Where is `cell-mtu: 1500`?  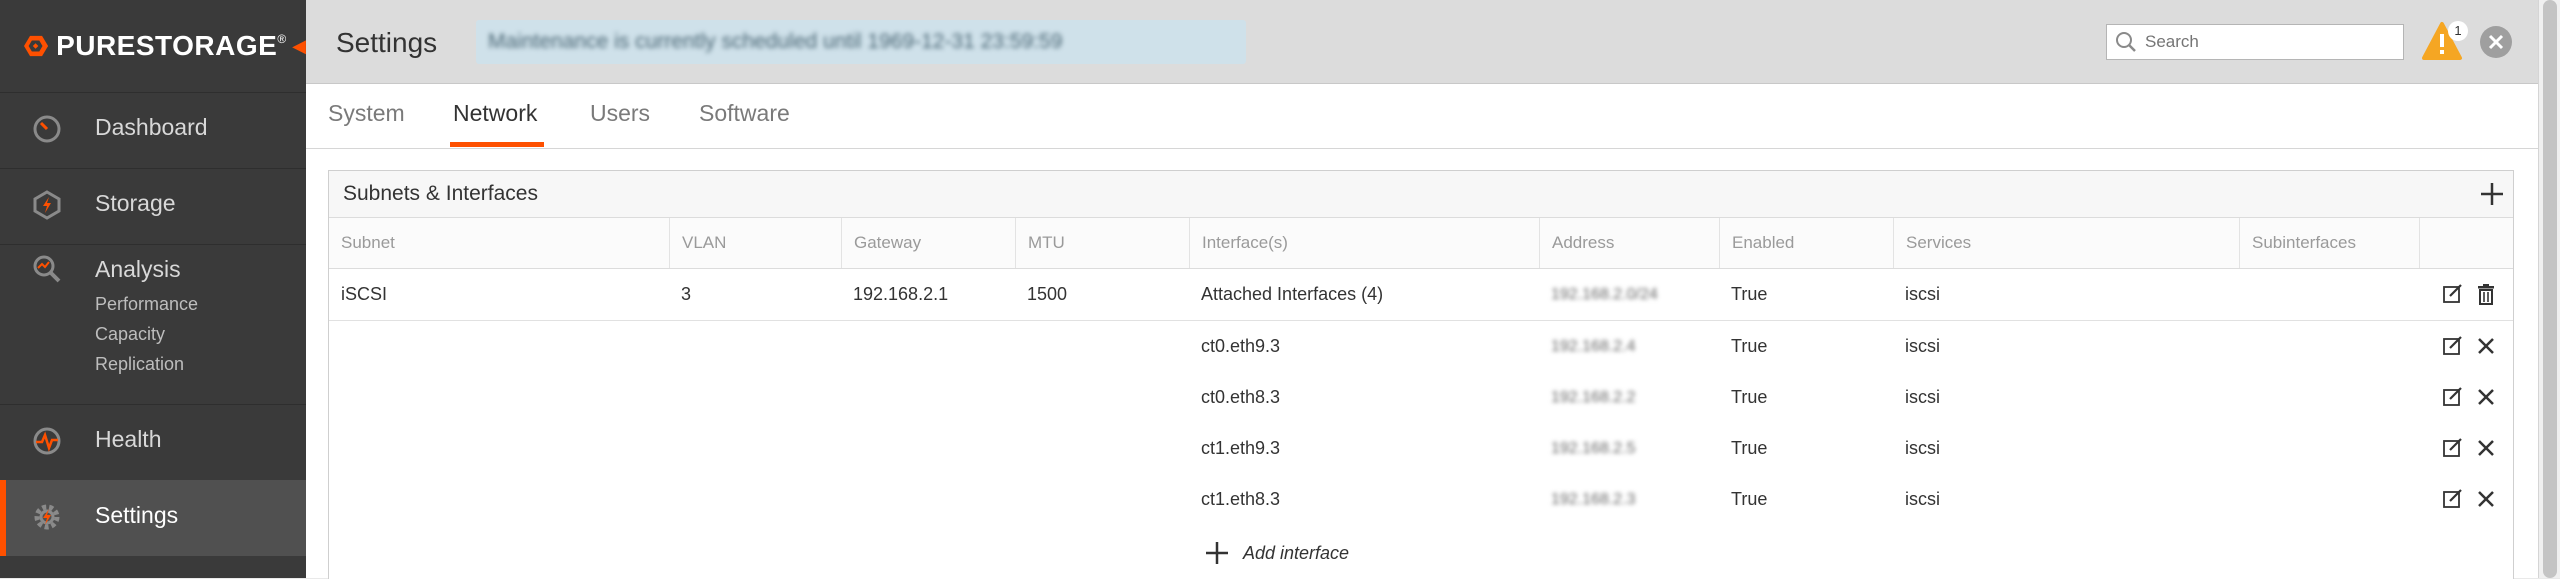 cell-mtu: 1500 is located at coordinates (1047, 294).